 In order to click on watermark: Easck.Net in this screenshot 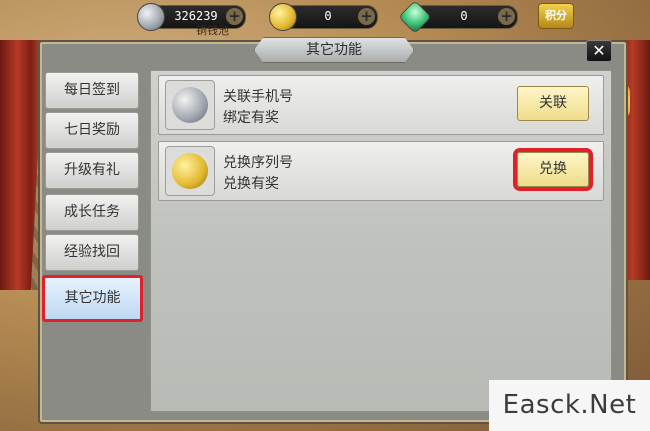, I will do `click(569, 405)`.